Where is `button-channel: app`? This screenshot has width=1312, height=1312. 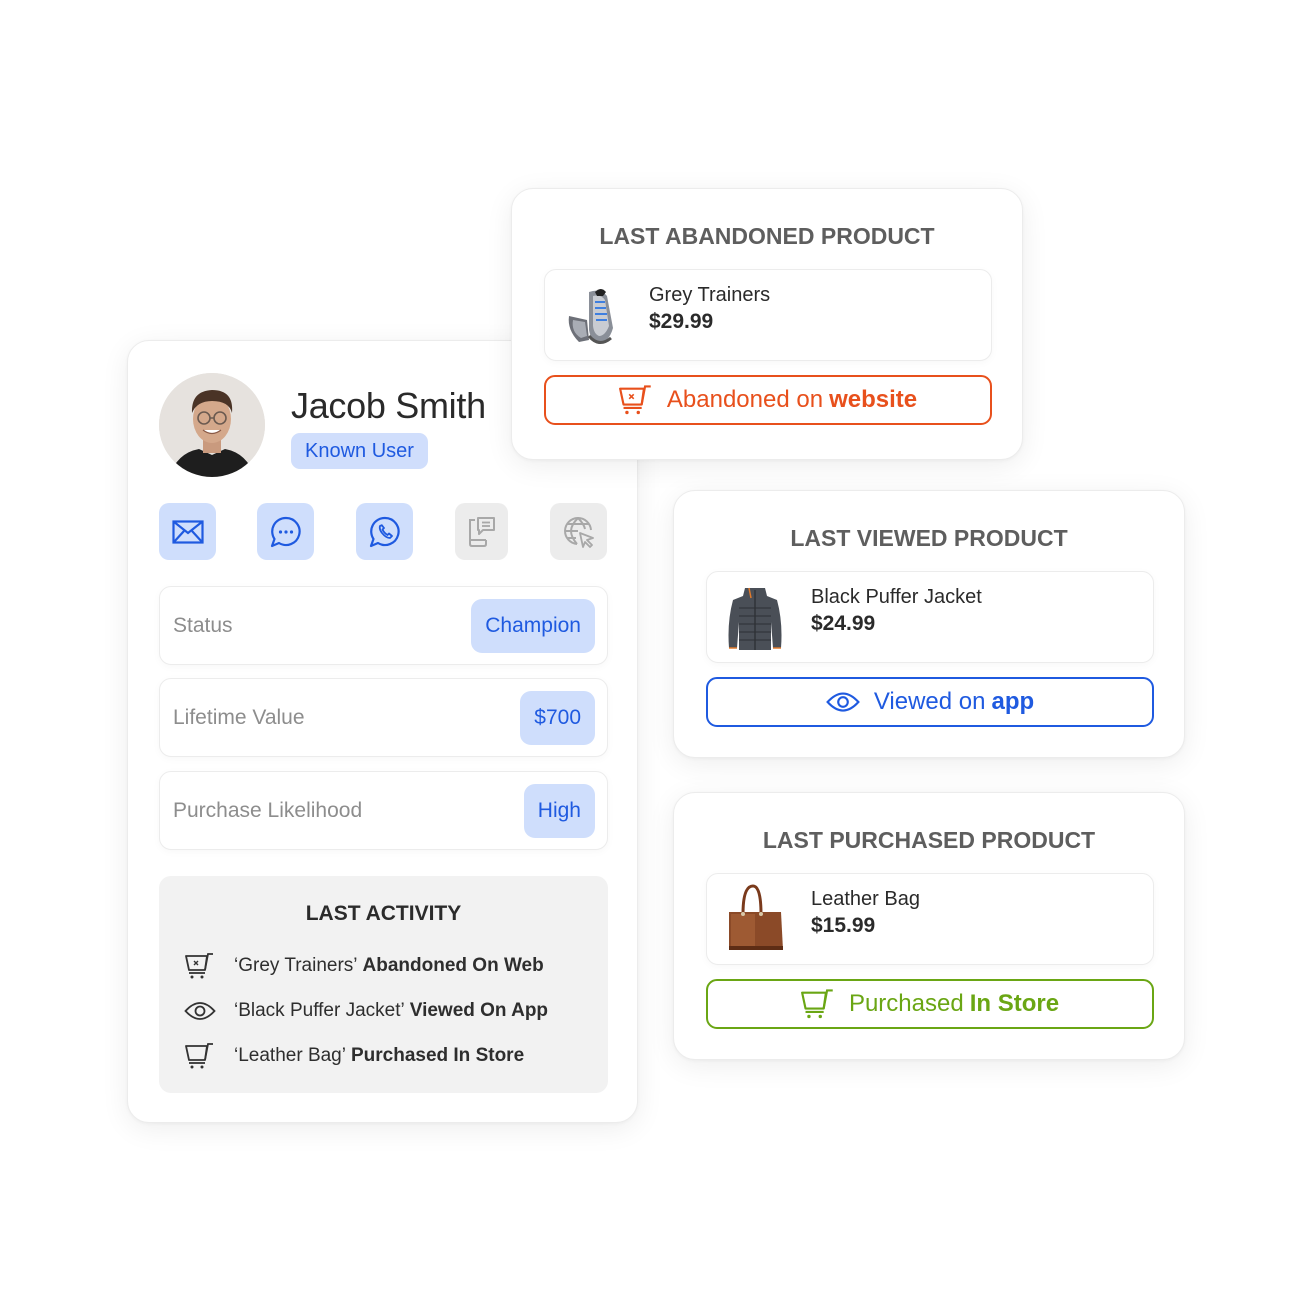
button-channel: app is located at coordinates (1013, 701).